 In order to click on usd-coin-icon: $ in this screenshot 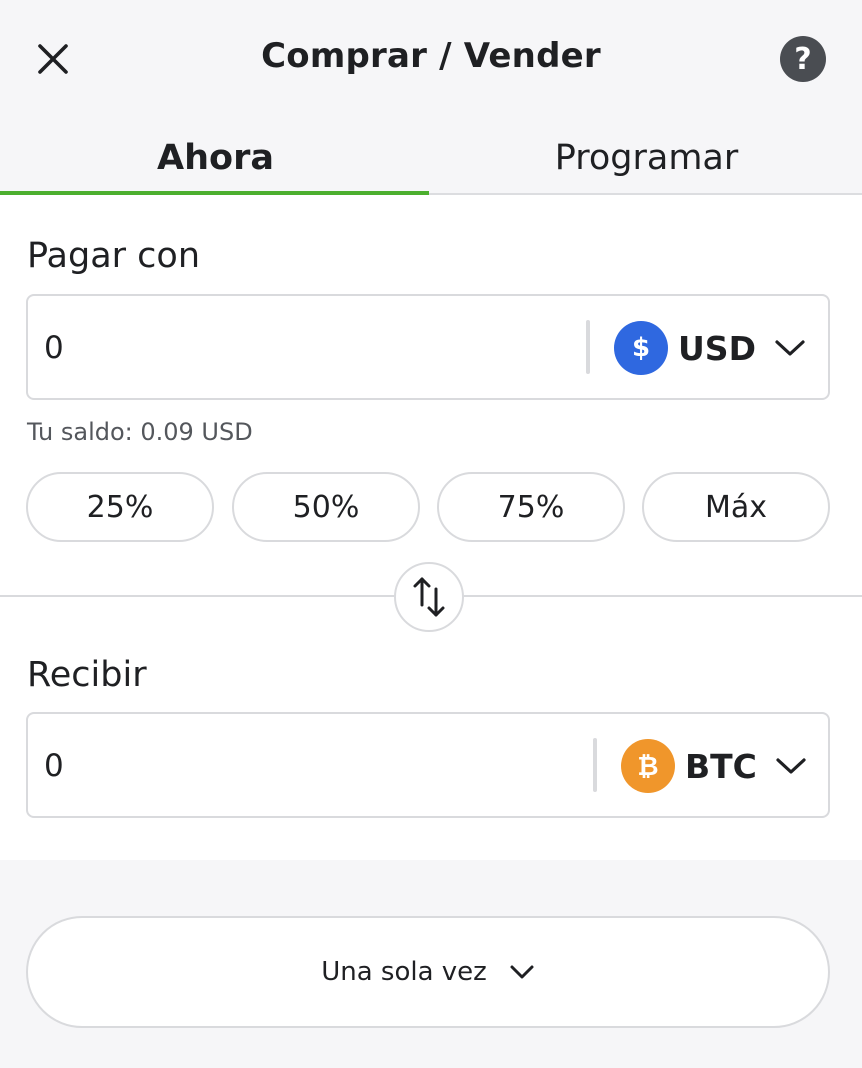, I will do `click(641, 348)`.